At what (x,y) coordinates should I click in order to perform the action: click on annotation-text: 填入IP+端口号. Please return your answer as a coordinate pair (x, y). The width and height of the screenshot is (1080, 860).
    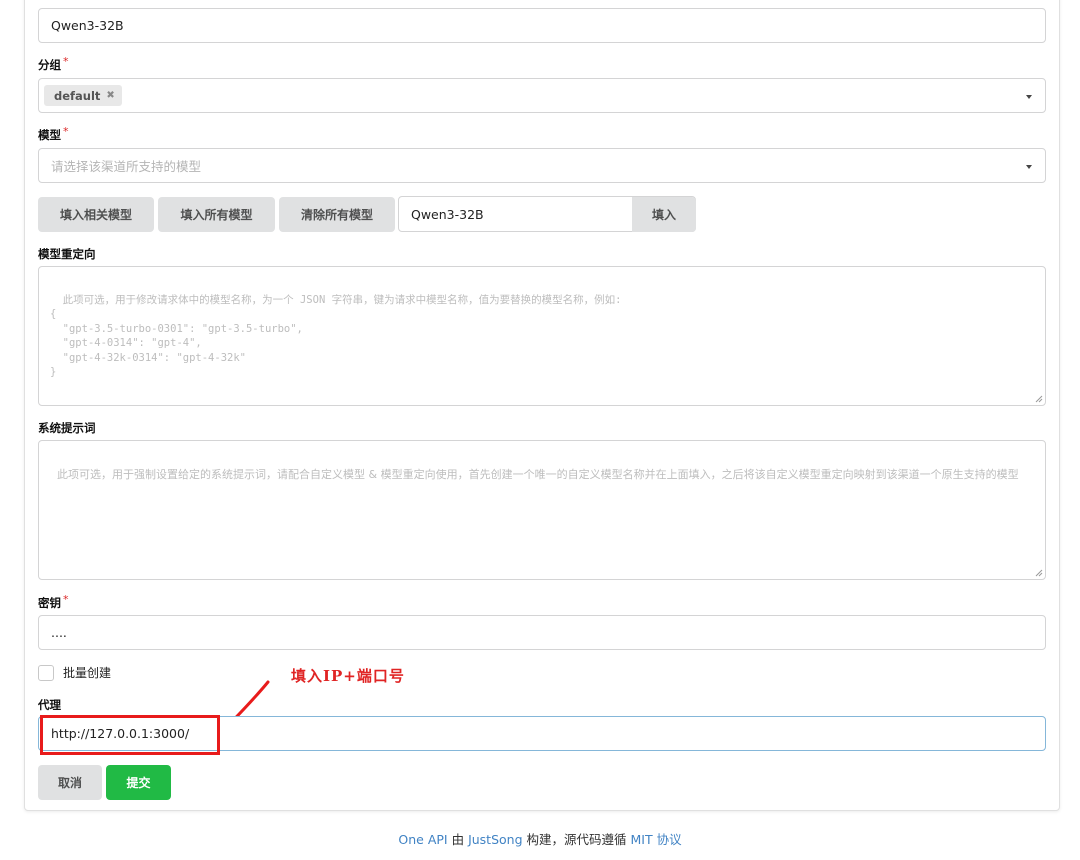
    Looking at the image, I should click on (348, 676).